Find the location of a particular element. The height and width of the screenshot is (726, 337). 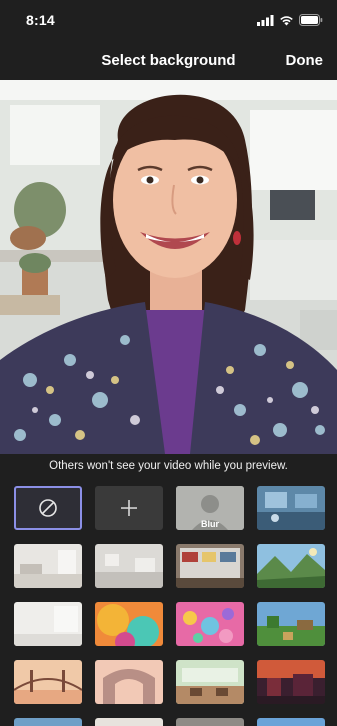

background-tile-balloons-orange is located at coordinates (129, 624).